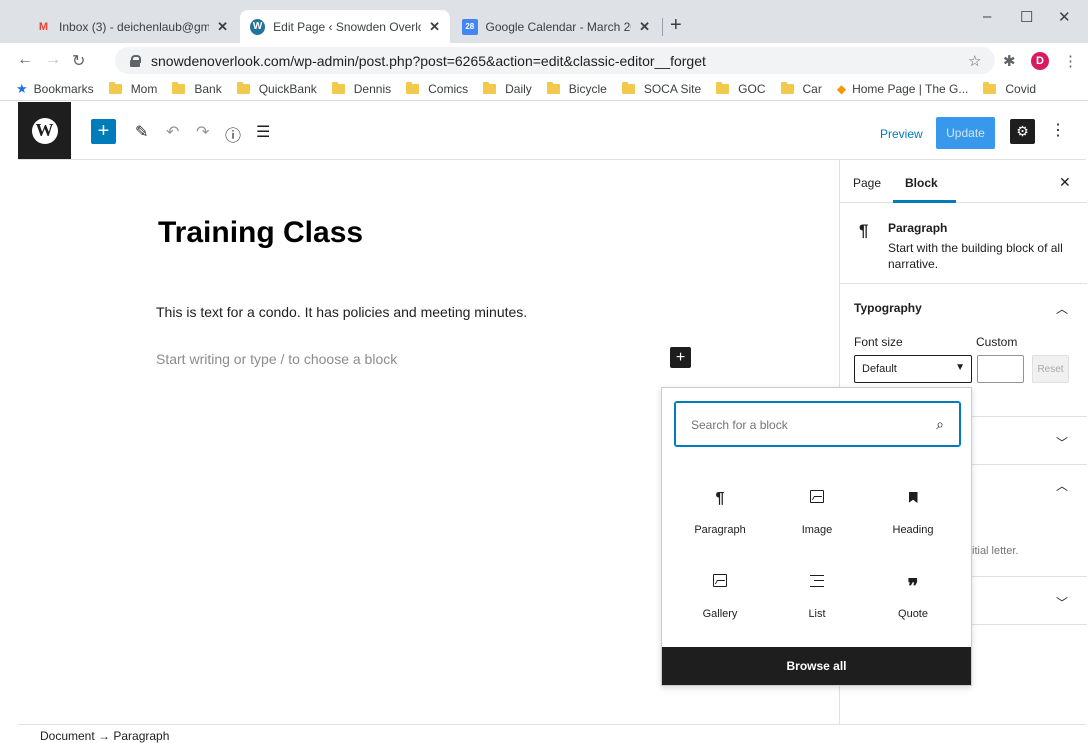  What do you see at coordinates (841, 89) in the screenshot?
I see `flame-icon: ◆` at bounding box center [841, 89].